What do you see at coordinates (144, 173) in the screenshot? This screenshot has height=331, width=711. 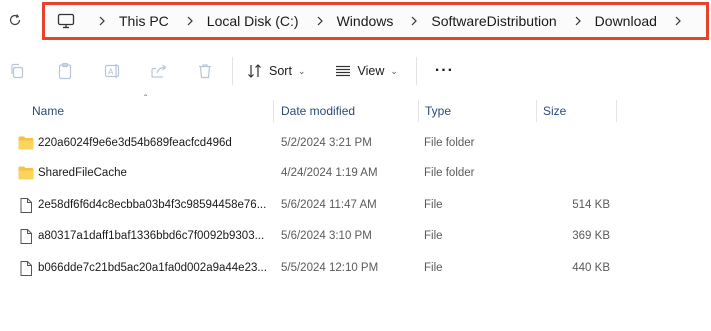 I see `file-name-cell: SharedFileCache` at bounding box center [144, 173].